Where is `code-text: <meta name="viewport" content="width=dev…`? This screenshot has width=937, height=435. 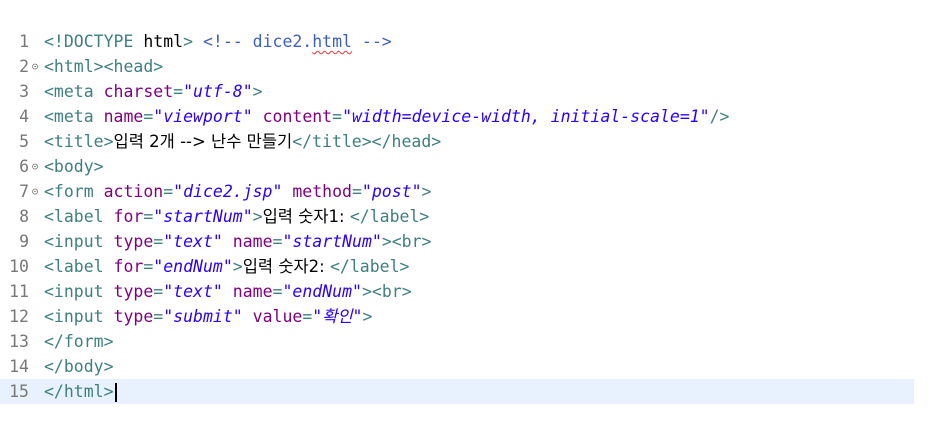 code-text: <meta name="viewport" content="width=dev… is located at coordinates (387, 116).